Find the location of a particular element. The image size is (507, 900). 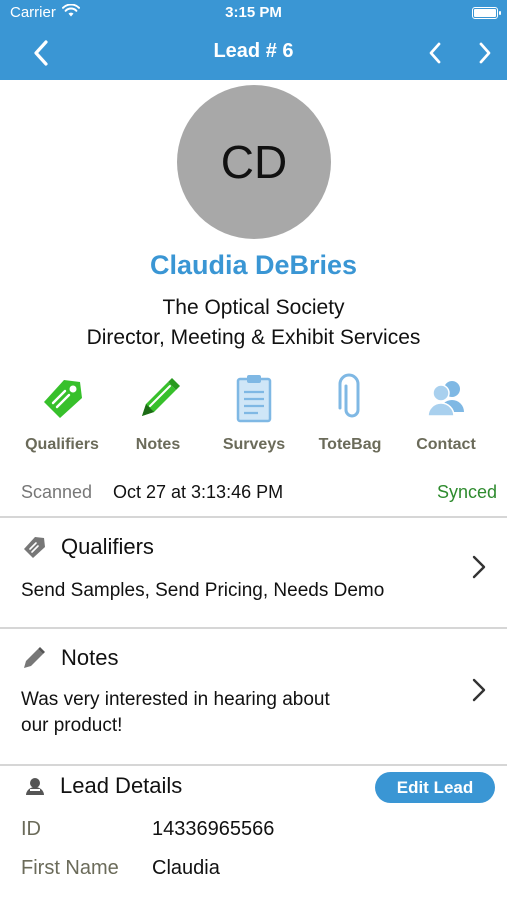

qualifiers-text: Send Samples, Send Pricing, Needs Demo is located at coordinates (203, 590).